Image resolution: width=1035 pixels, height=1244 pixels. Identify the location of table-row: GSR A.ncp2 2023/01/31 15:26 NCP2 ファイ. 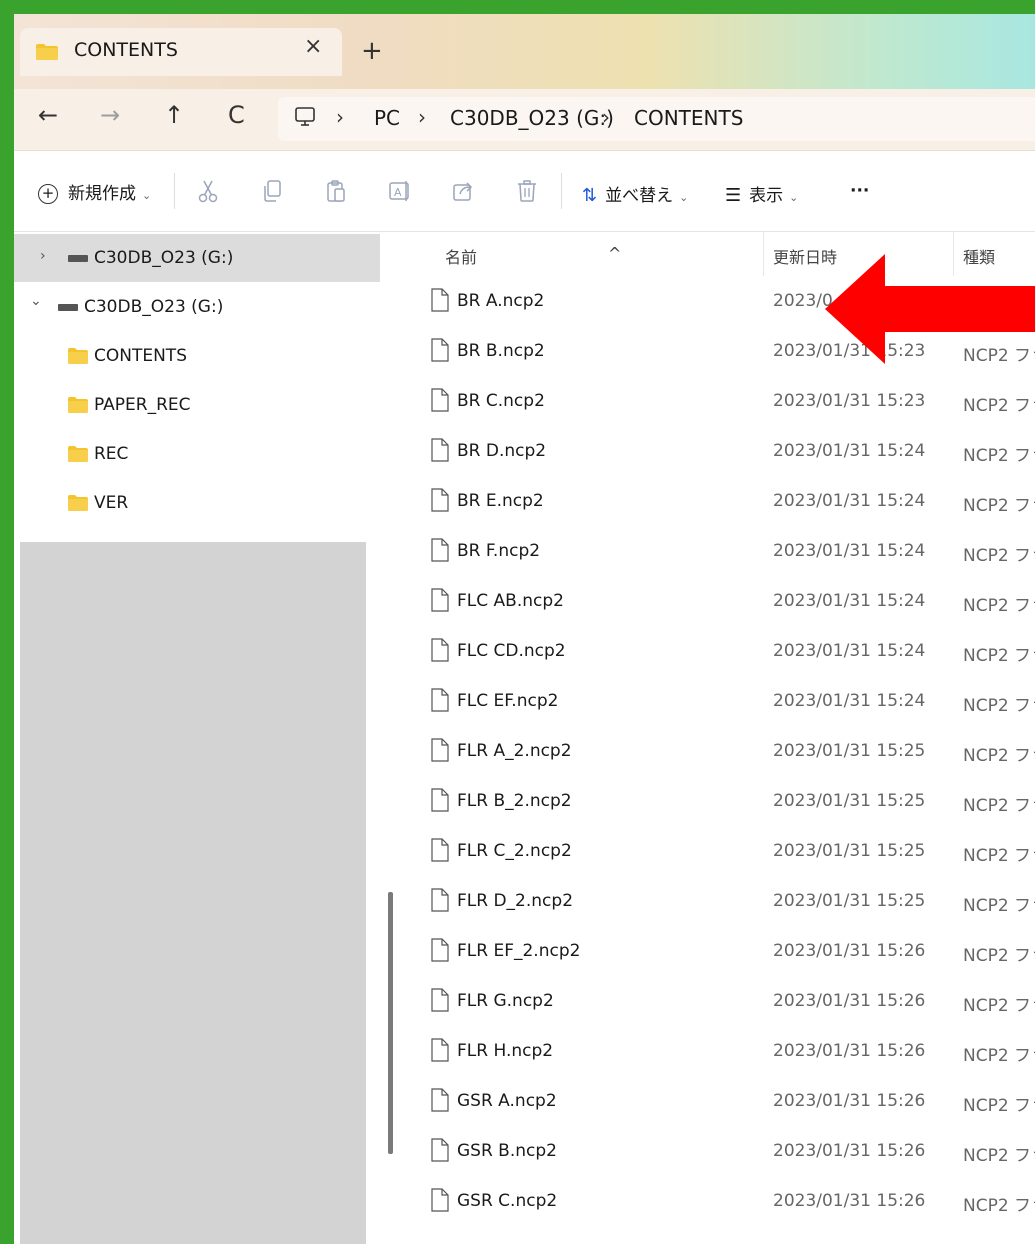
(718, 1103).